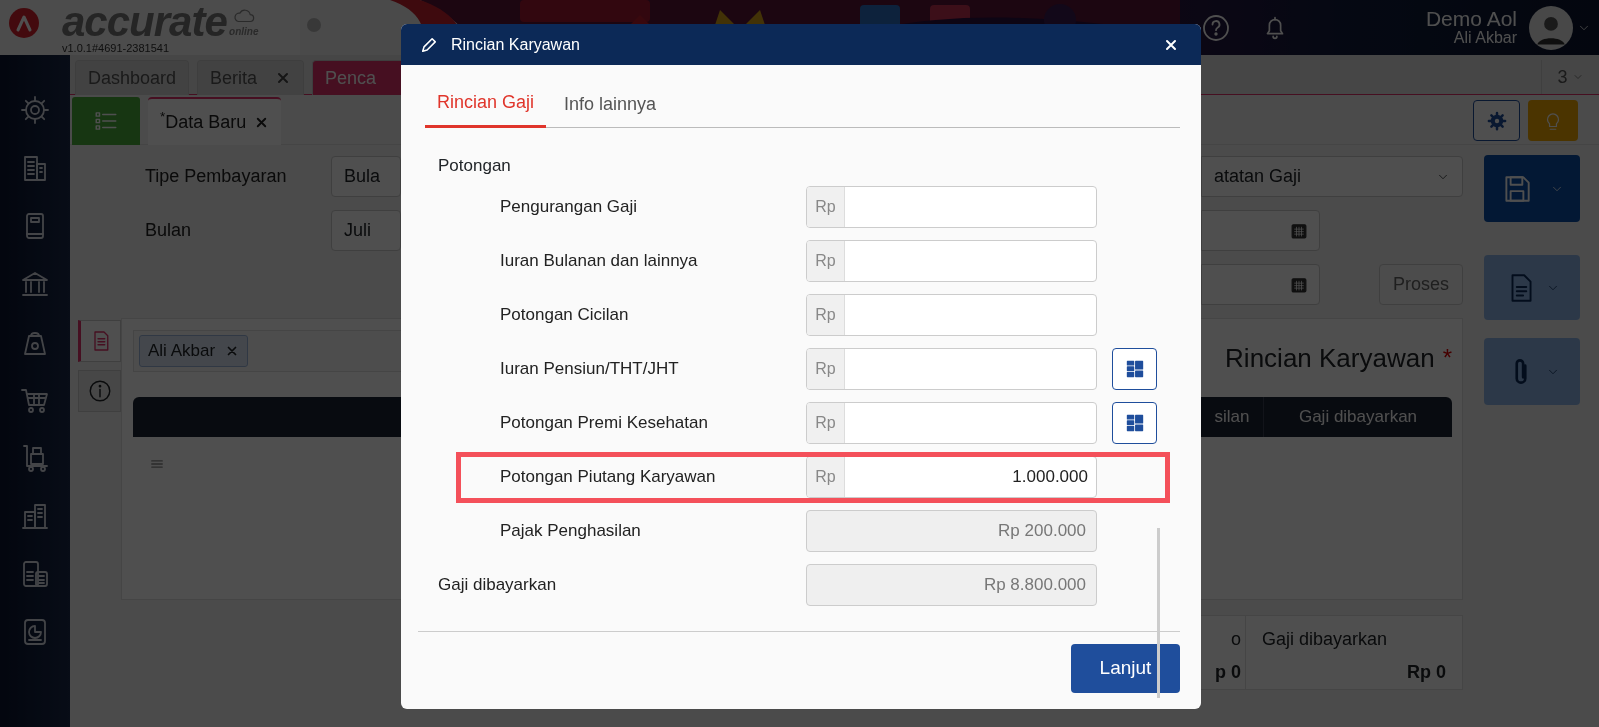 Image resolution: width=1599 pixels, height=727 pixels. I want to click on field-label: Pengurangan Gaji, so click(569, 206).